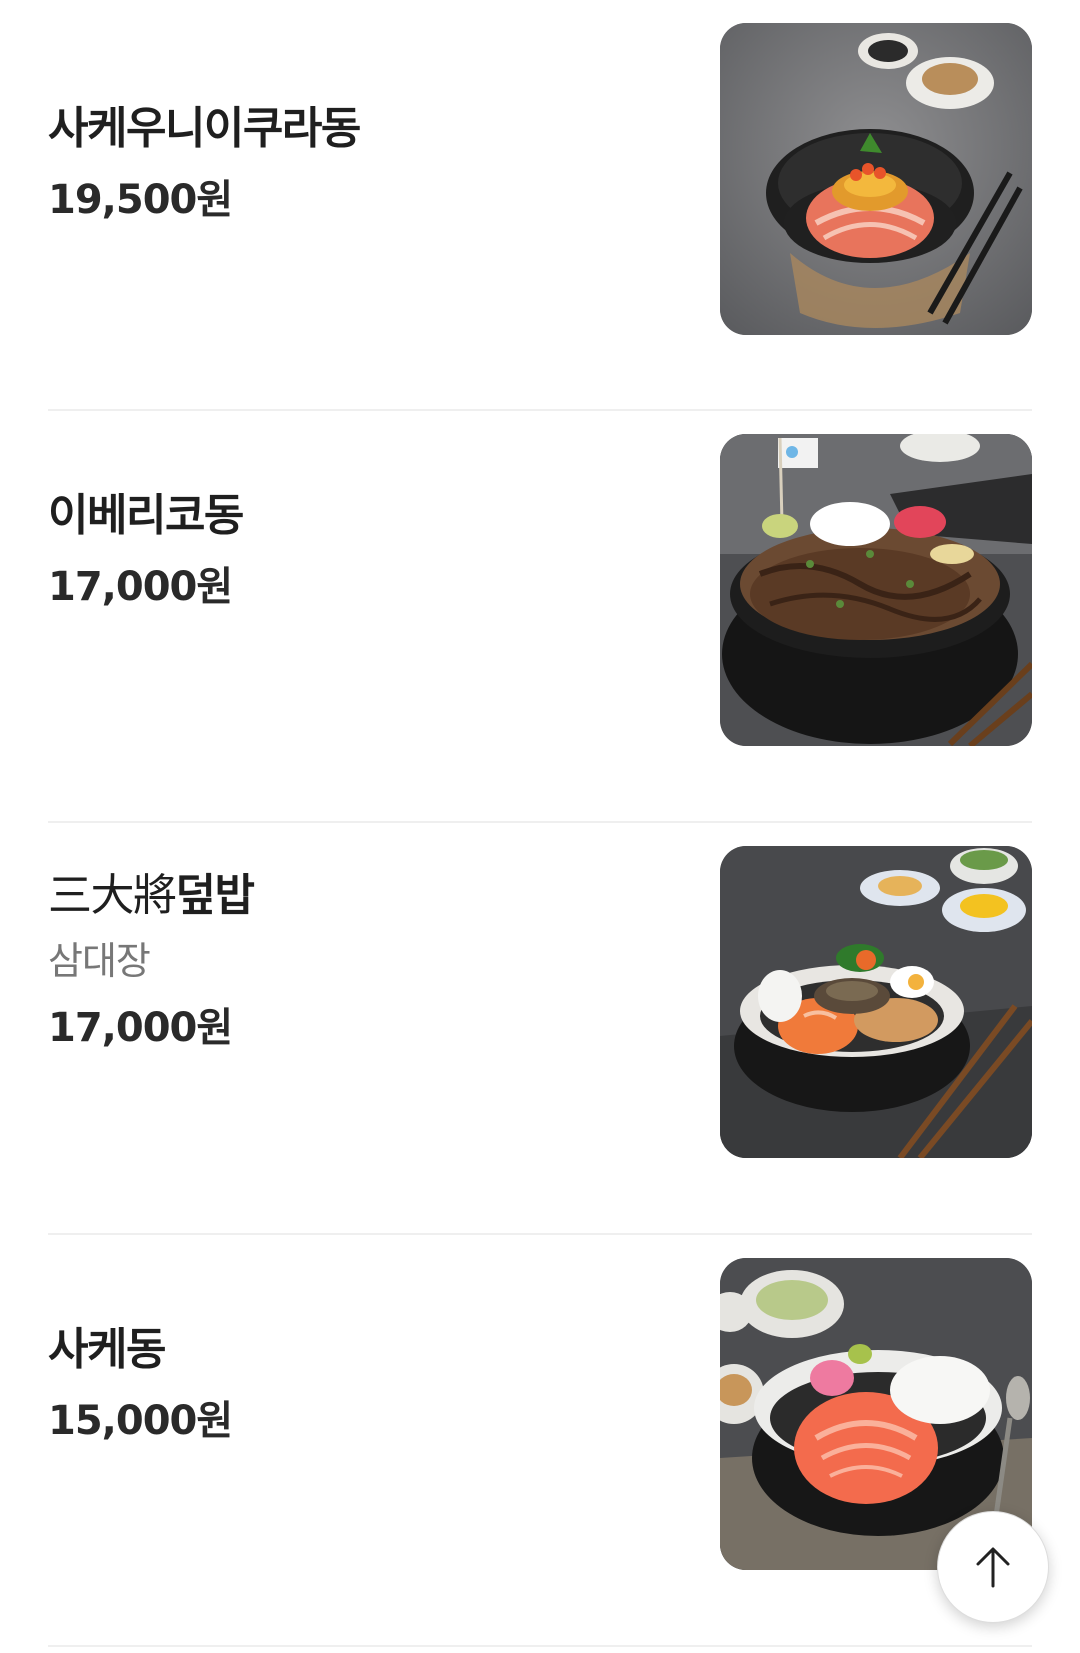 This screenshot has width=1080, height=1653. Describe the element at coordinates (358, 550) in the screenshot. I see `menu-item-text: 이베리코동 17,000원` at that location.